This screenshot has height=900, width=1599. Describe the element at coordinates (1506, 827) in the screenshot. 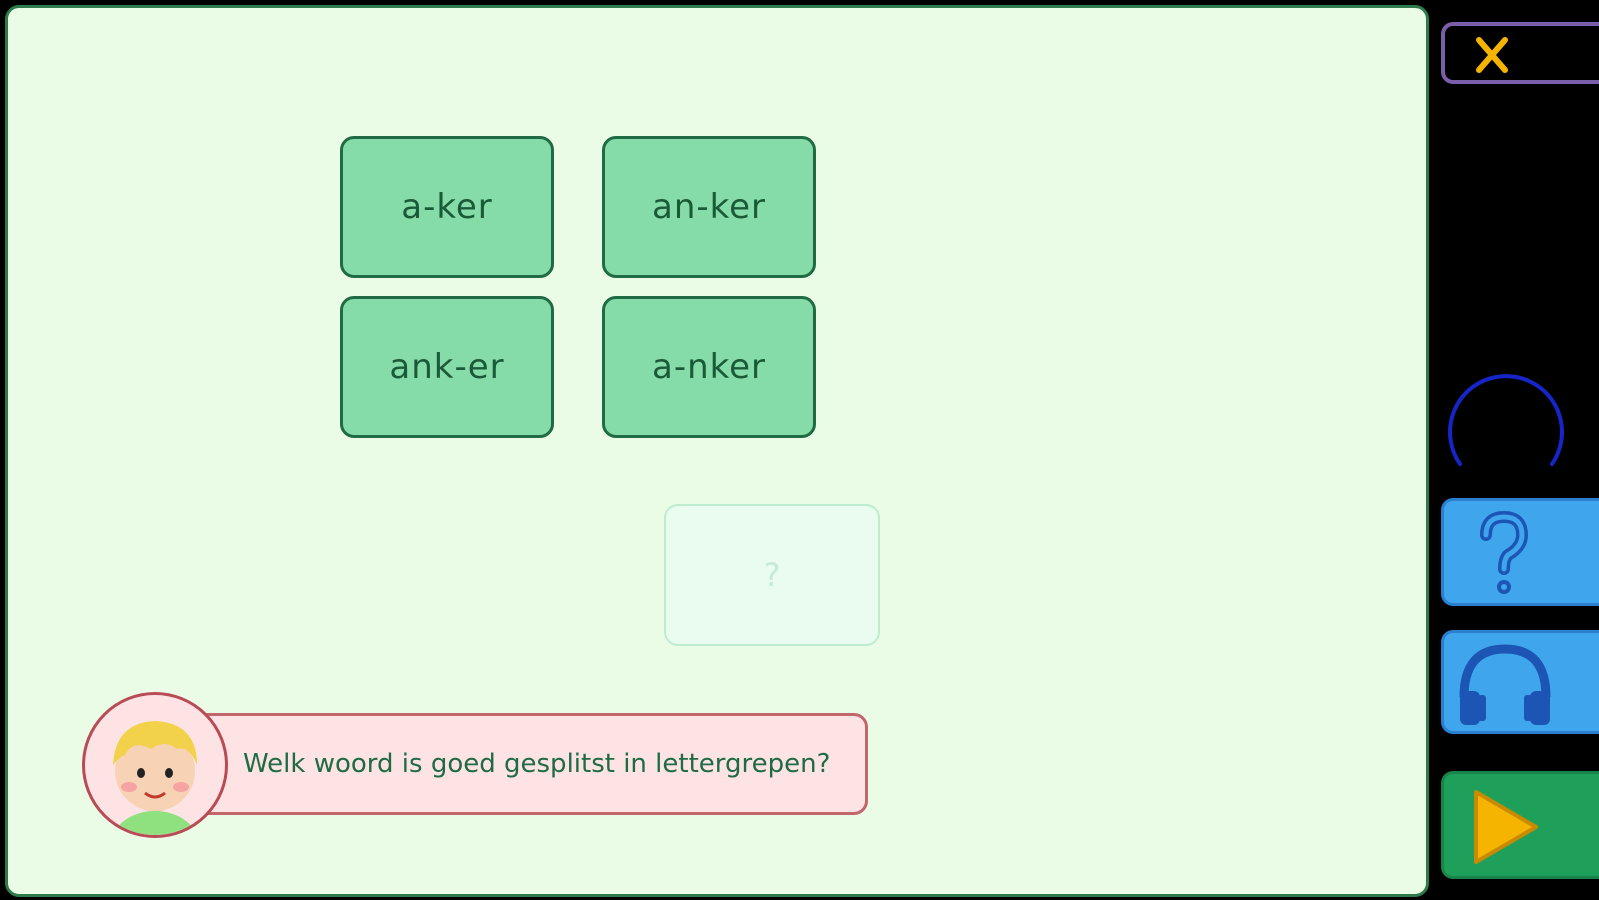

I see `play-icon` at that location.